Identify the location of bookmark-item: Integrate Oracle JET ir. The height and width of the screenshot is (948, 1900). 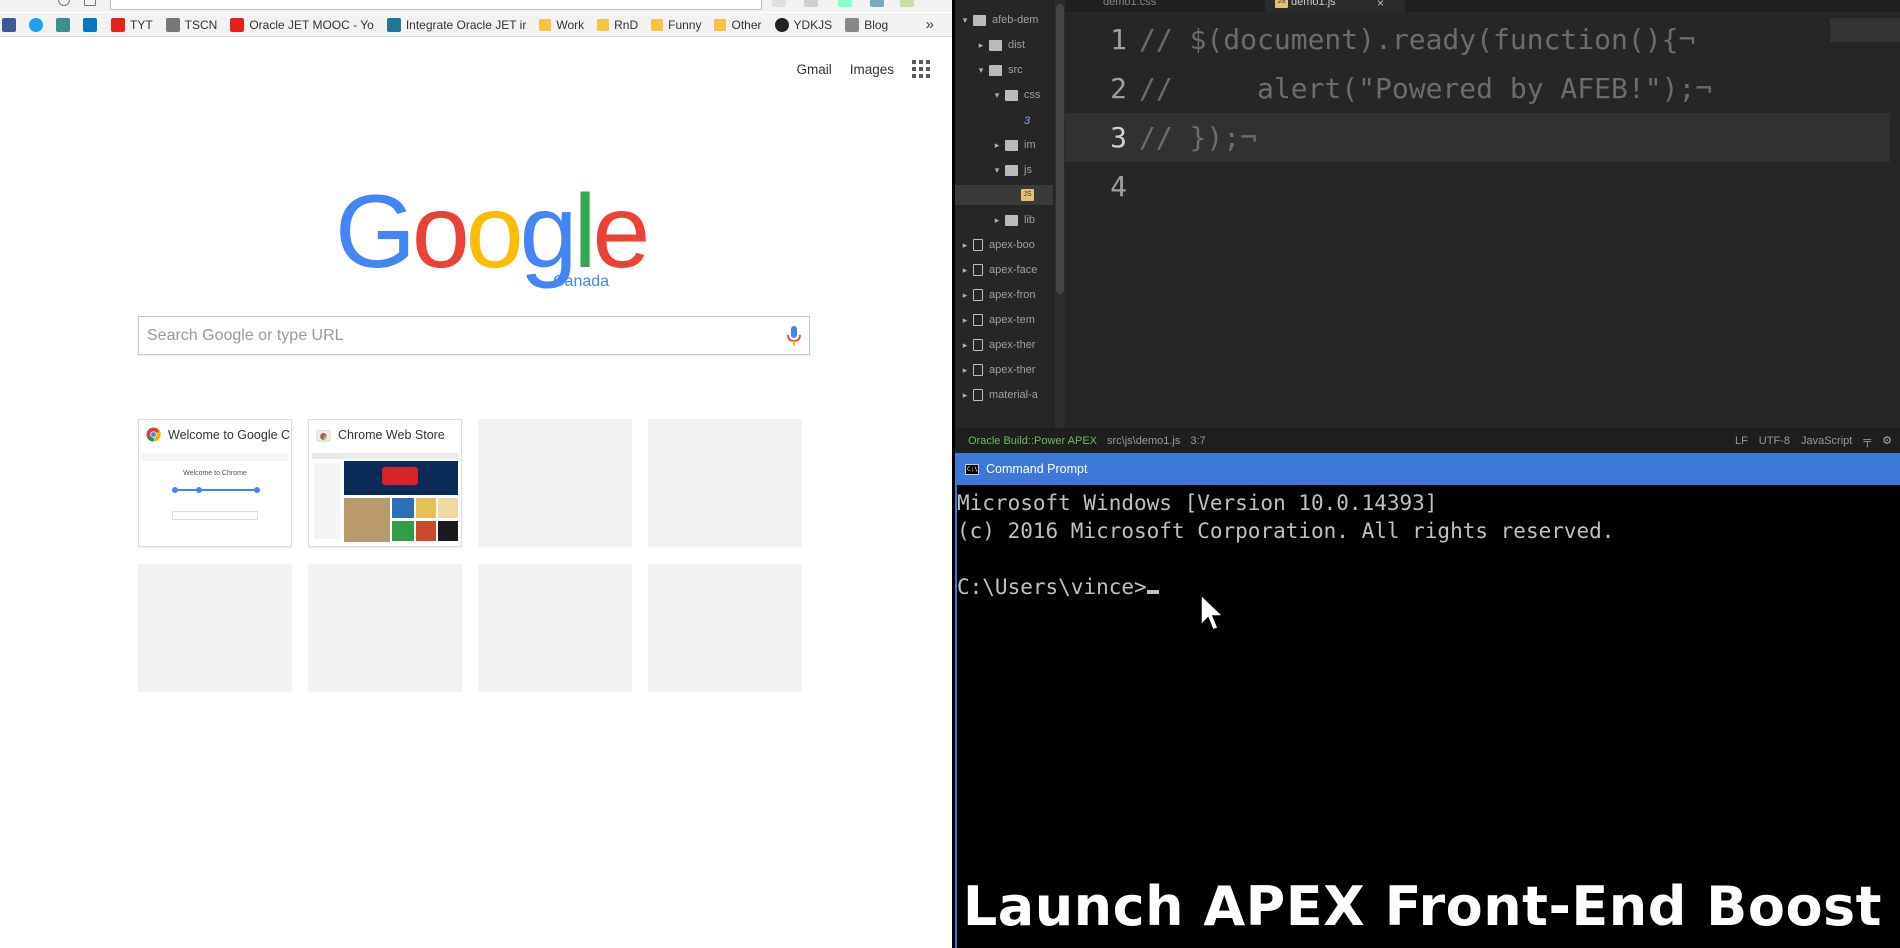
(456, 24).